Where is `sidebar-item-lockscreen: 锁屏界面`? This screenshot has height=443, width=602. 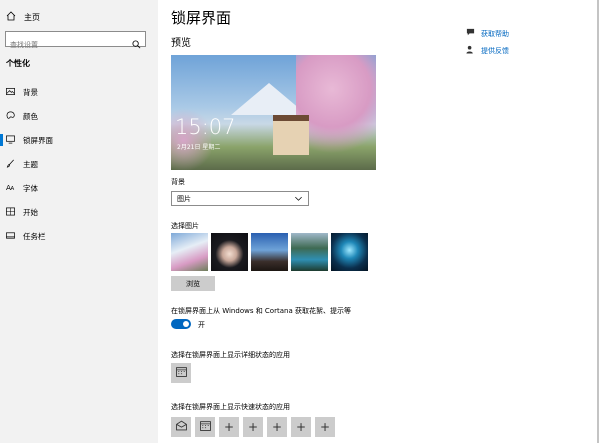 sidebar-item-lockscreen: 锁屏界面 is located at coordinates (29, 140).